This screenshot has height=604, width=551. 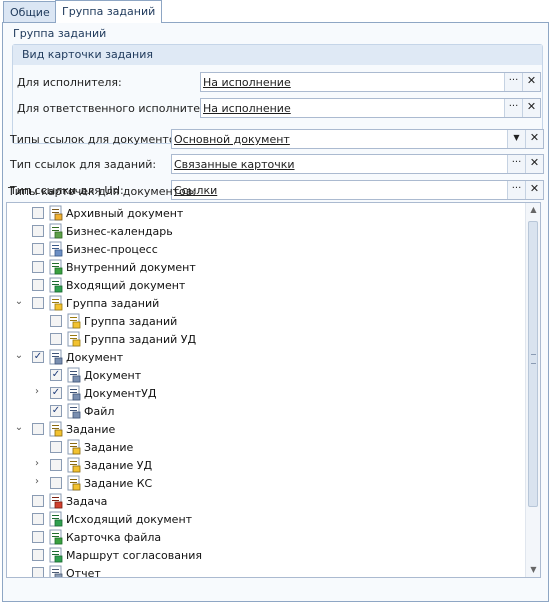 I want to click on approval-route-icon, so click(x=56, y=555).